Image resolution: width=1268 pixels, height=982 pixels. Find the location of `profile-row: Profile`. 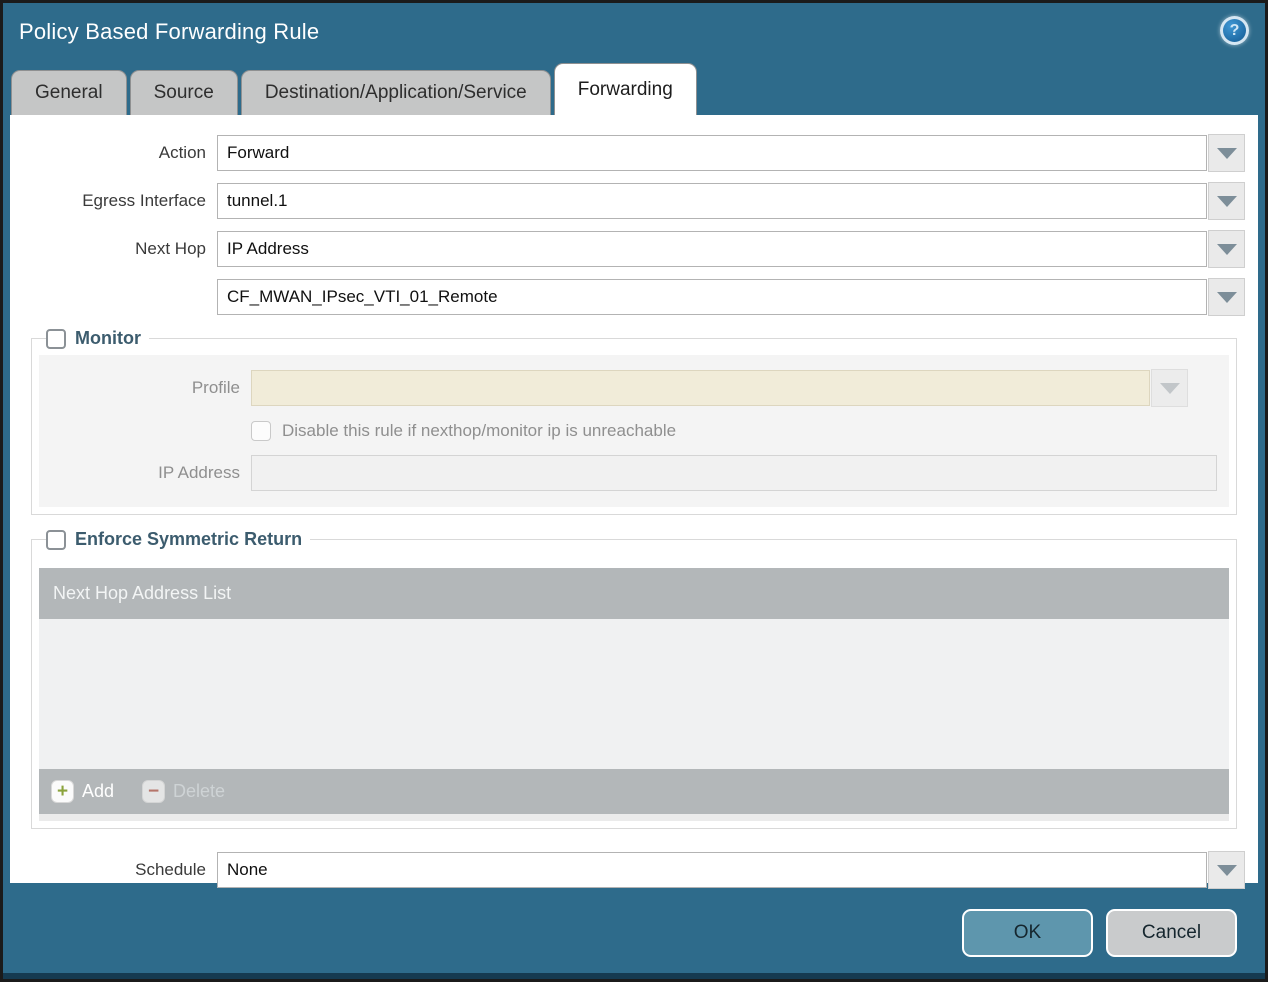

profile-row: Profile is located at coordinates (634, 388).